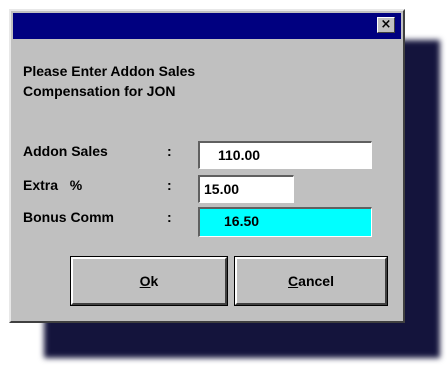 This screenshot has width=448, height=369. What do you see at coordinates (169, 151) in the screenshot?
I see `addon-sales-colon: :` at bounding box center [169, 151].